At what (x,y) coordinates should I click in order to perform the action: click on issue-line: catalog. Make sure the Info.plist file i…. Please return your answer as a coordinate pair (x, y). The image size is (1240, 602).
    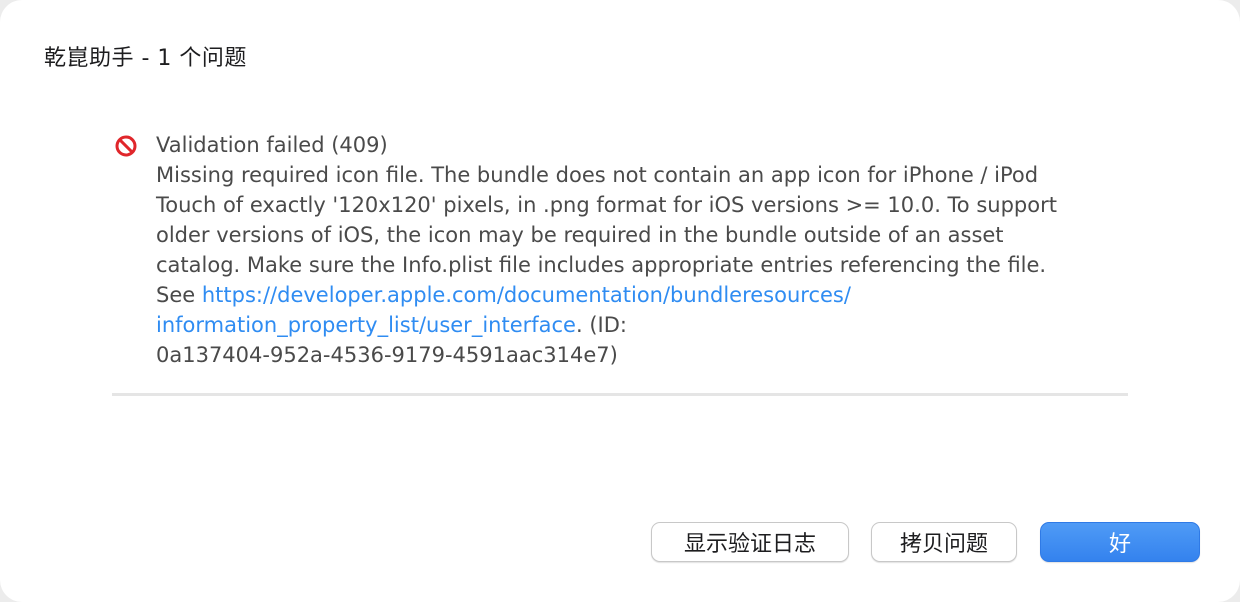
    Looking at the image, I should click on (601, 265).